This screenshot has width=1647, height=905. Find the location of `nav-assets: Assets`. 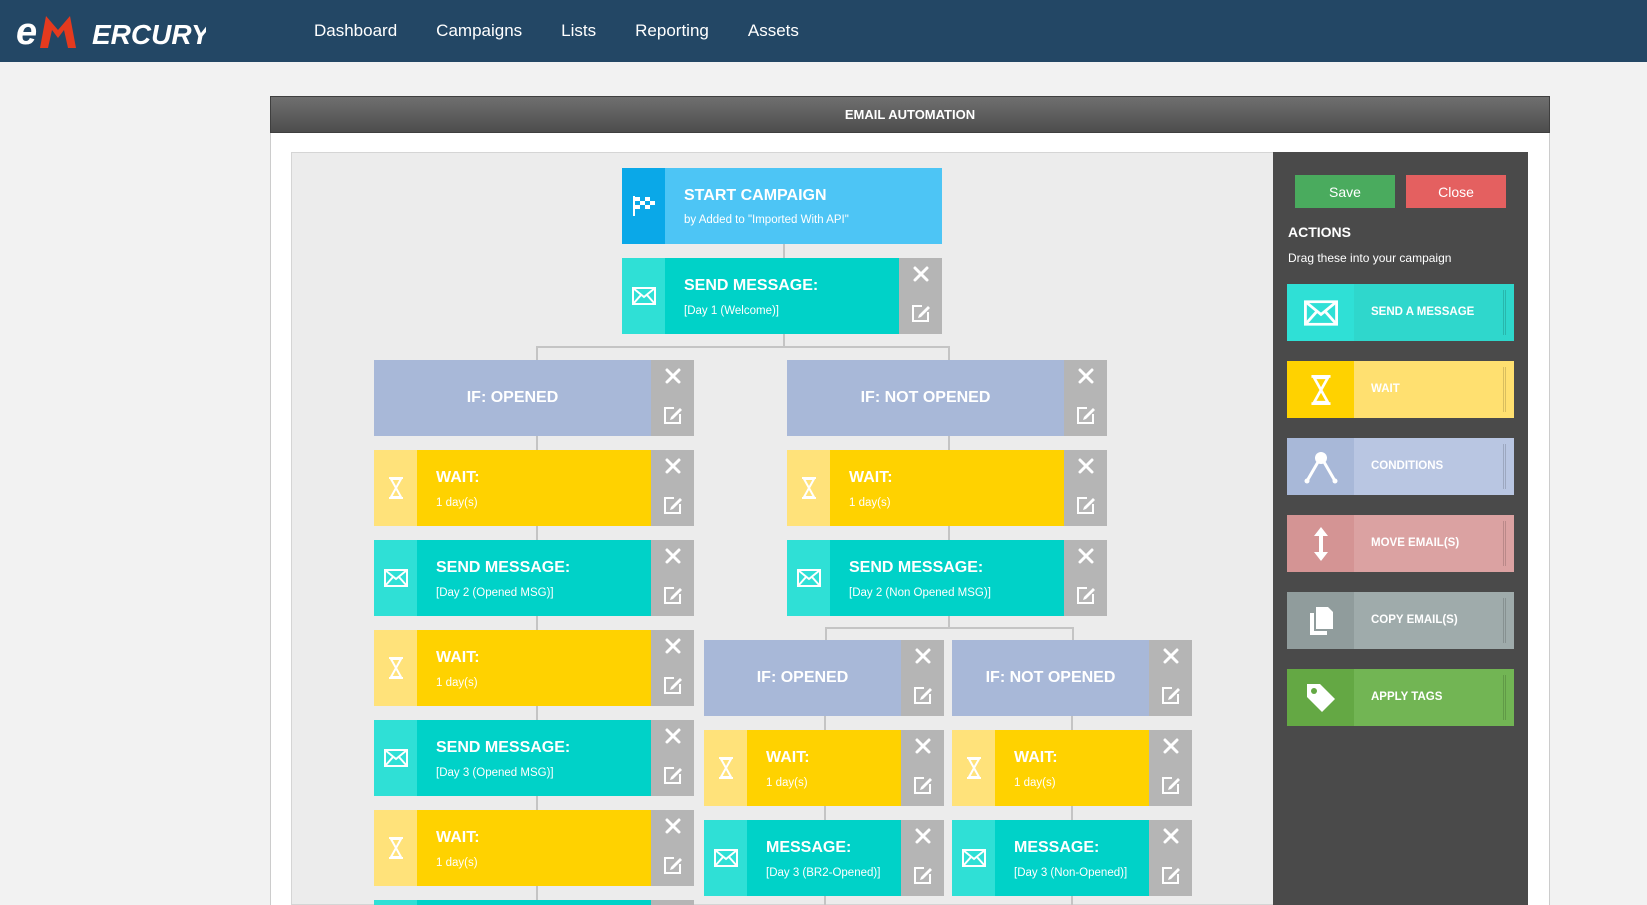

nav-assets: Assets is located at coordinates (773, 31).